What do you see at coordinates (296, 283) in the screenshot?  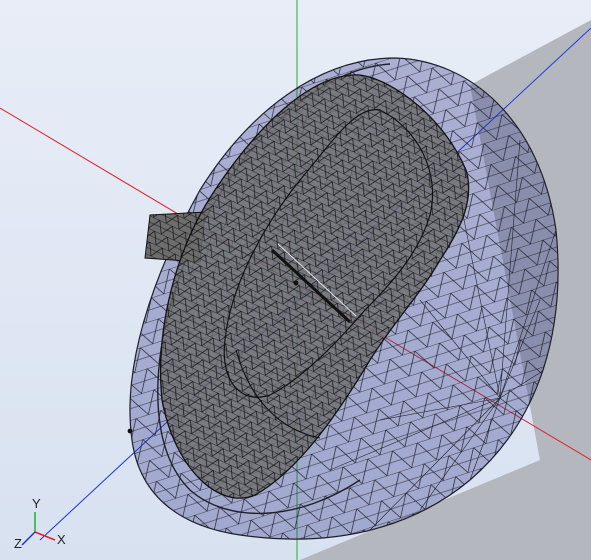 I see `pivot-marker` at bounding box center [296, 283].